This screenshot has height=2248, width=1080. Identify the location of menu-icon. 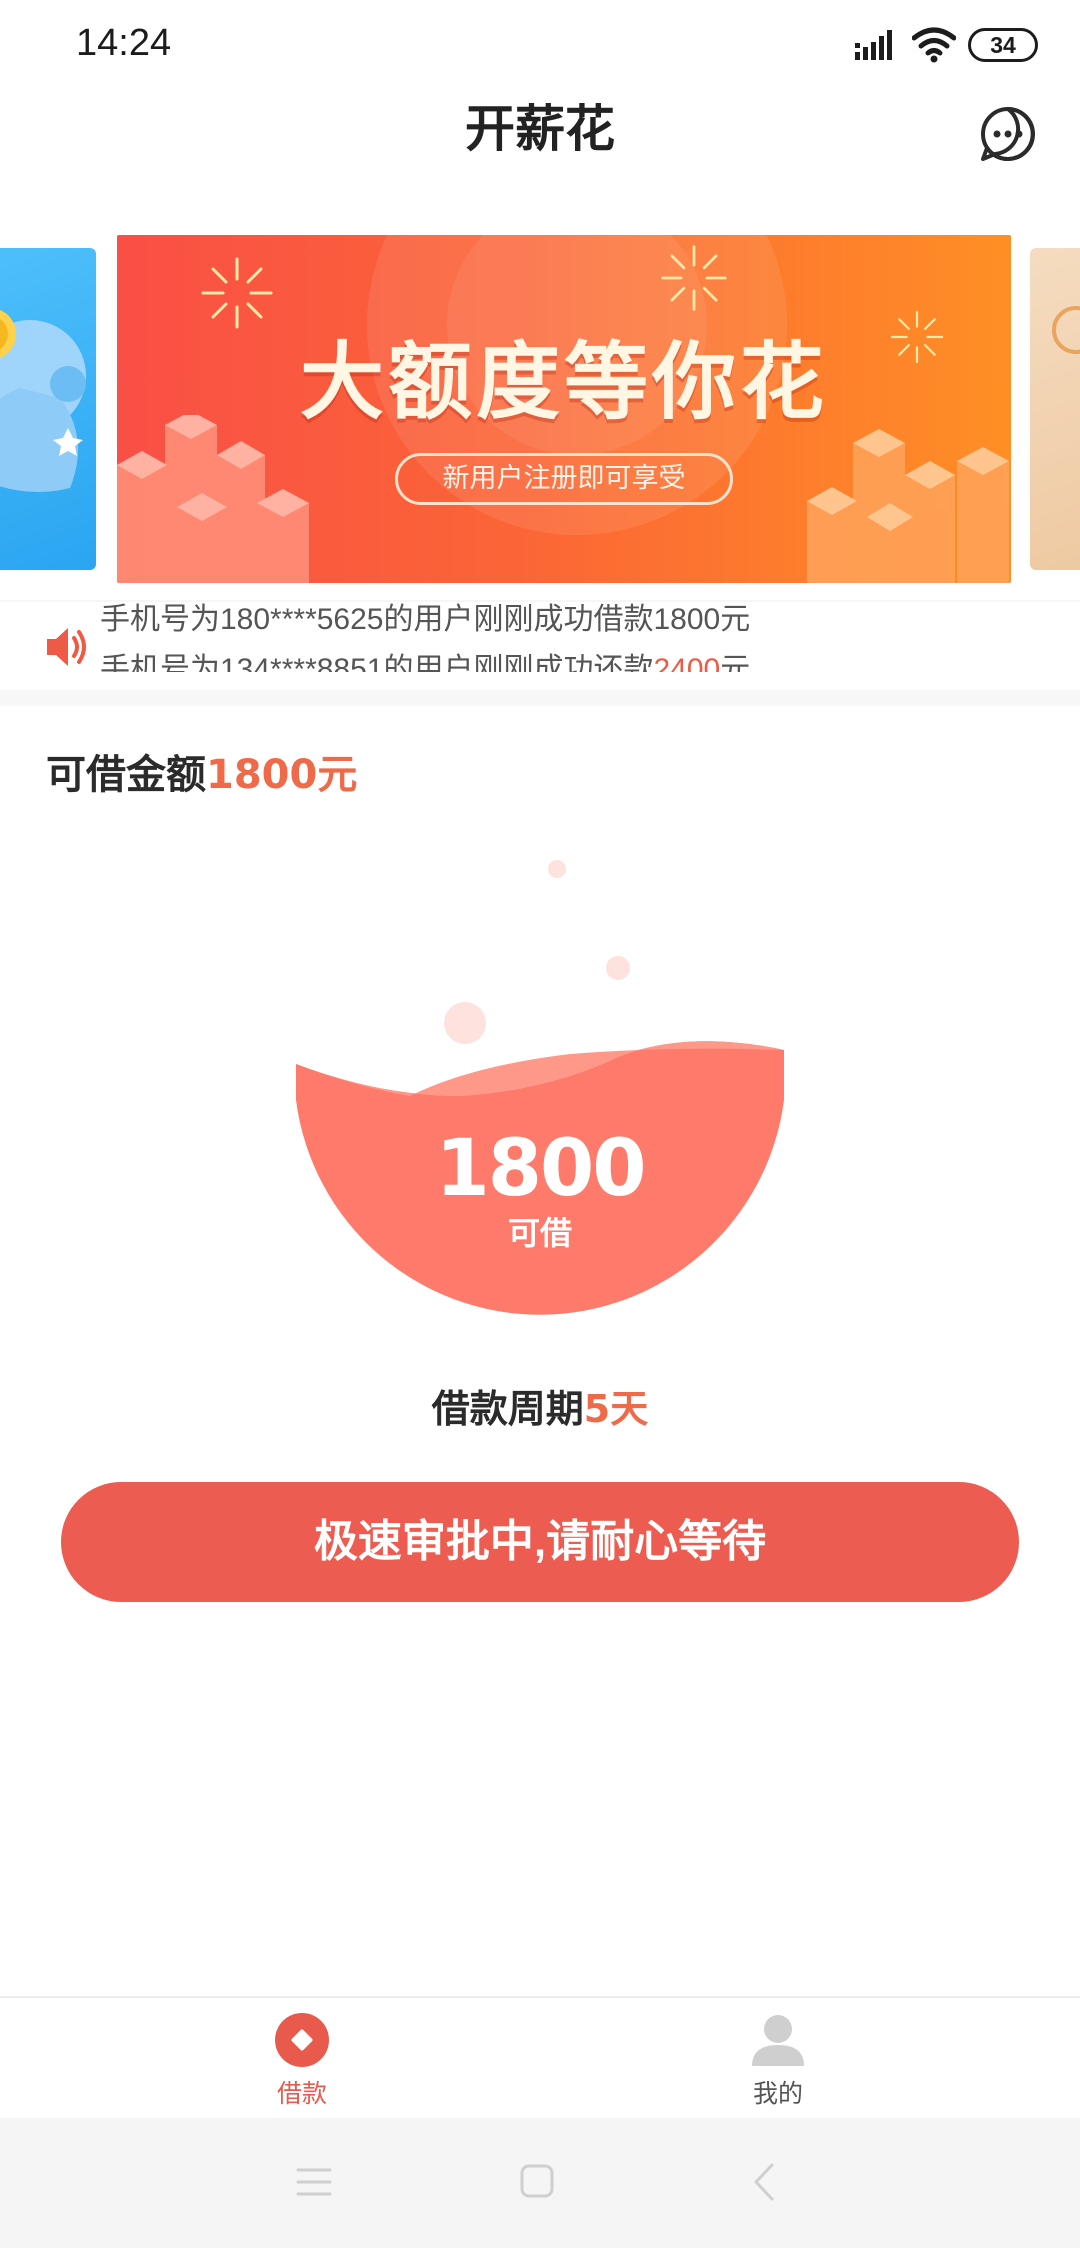
(314, 2182).